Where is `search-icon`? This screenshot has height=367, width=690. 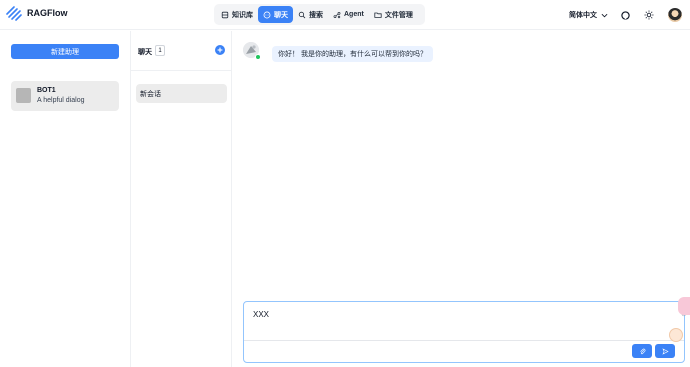 search-icon is located at coordinates (302, 14).